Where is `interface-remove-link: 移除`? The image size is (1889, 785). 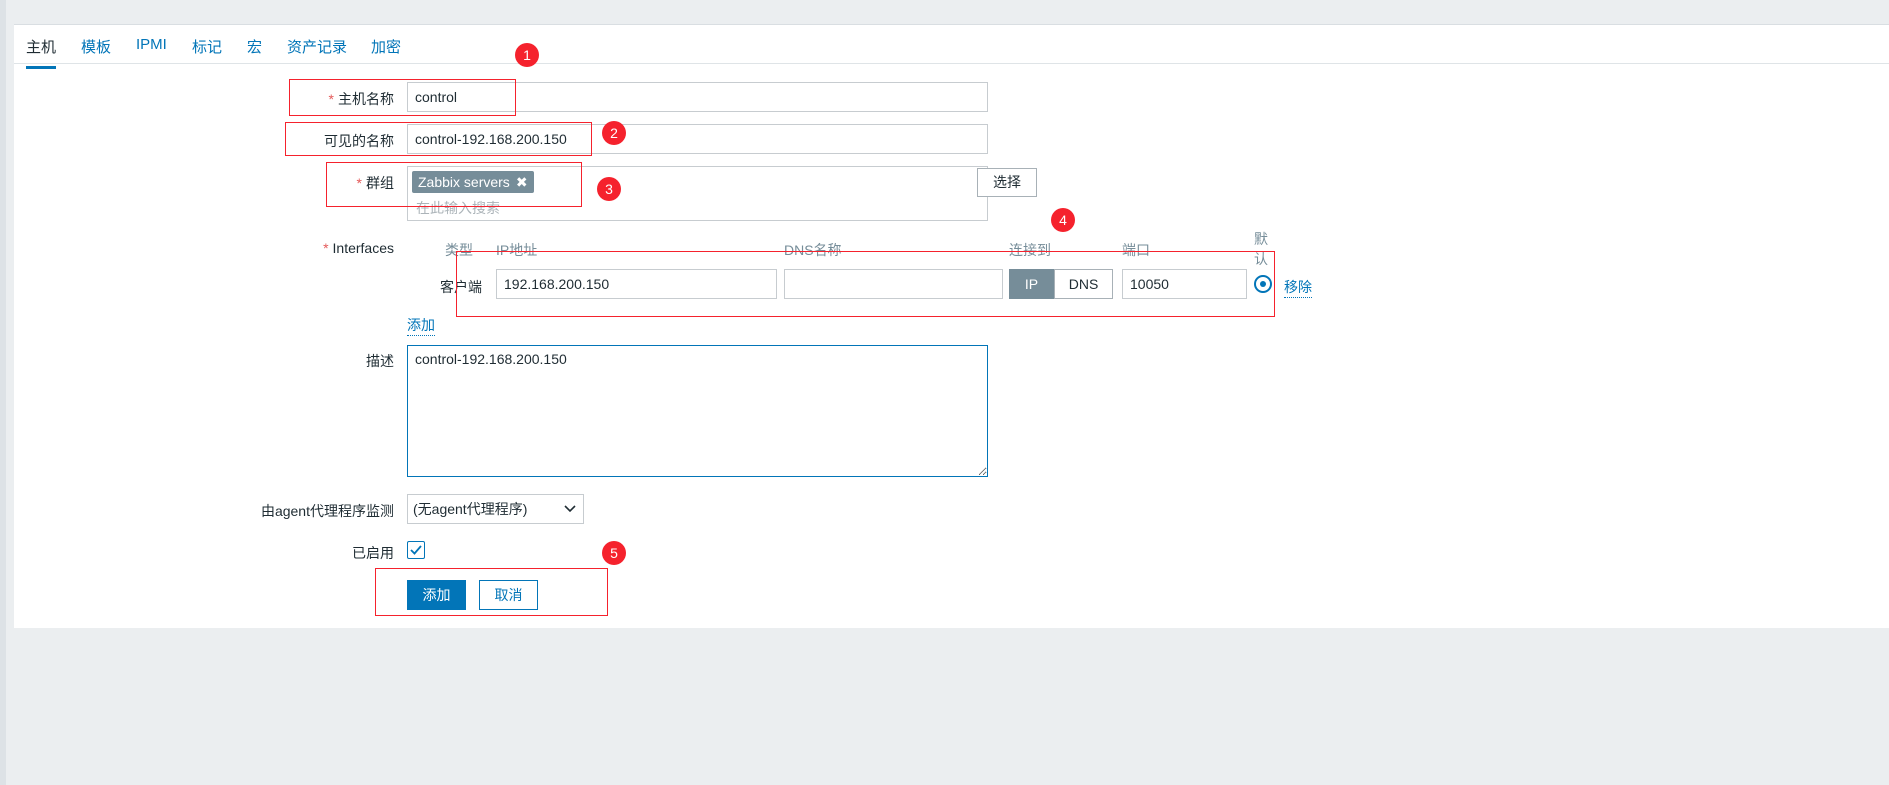
interface-remove-link: 移除 is located at coordinates (1298, 287).